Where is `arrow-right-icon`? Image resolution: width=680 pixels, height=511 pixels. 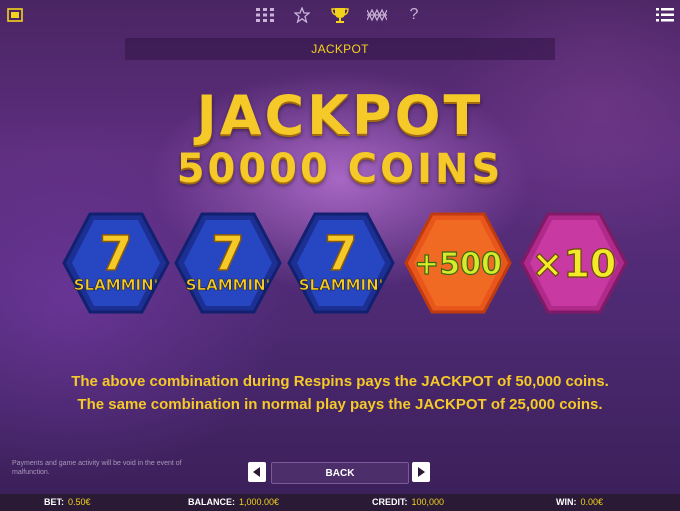 arrow-right-icon is located at coordinates (421, 472).